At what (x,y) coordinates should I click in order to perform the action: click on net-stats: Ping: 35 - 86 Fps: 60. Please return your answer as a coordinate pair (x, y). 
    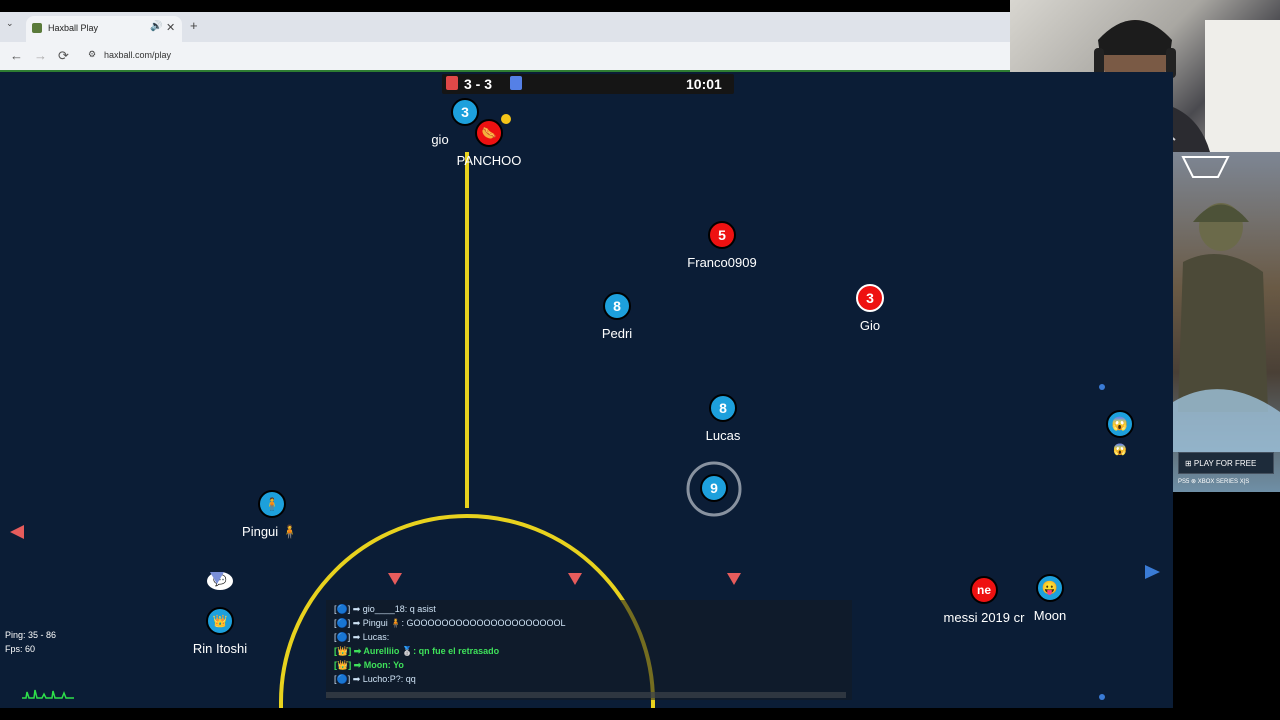
    Looking at the image, I should click on (30, 642).